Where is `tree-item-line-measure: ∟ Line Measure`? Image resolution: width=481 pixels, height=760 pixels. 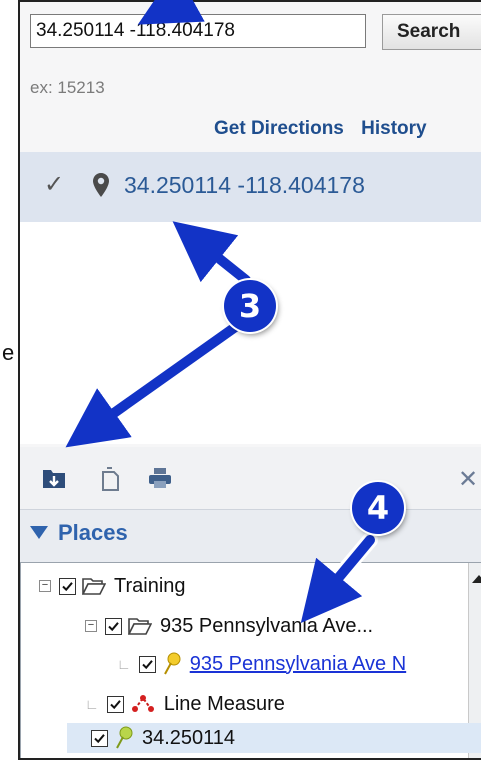
tree-item-line-measure: ∟ Line Measure is located at coordinates (185, 704).